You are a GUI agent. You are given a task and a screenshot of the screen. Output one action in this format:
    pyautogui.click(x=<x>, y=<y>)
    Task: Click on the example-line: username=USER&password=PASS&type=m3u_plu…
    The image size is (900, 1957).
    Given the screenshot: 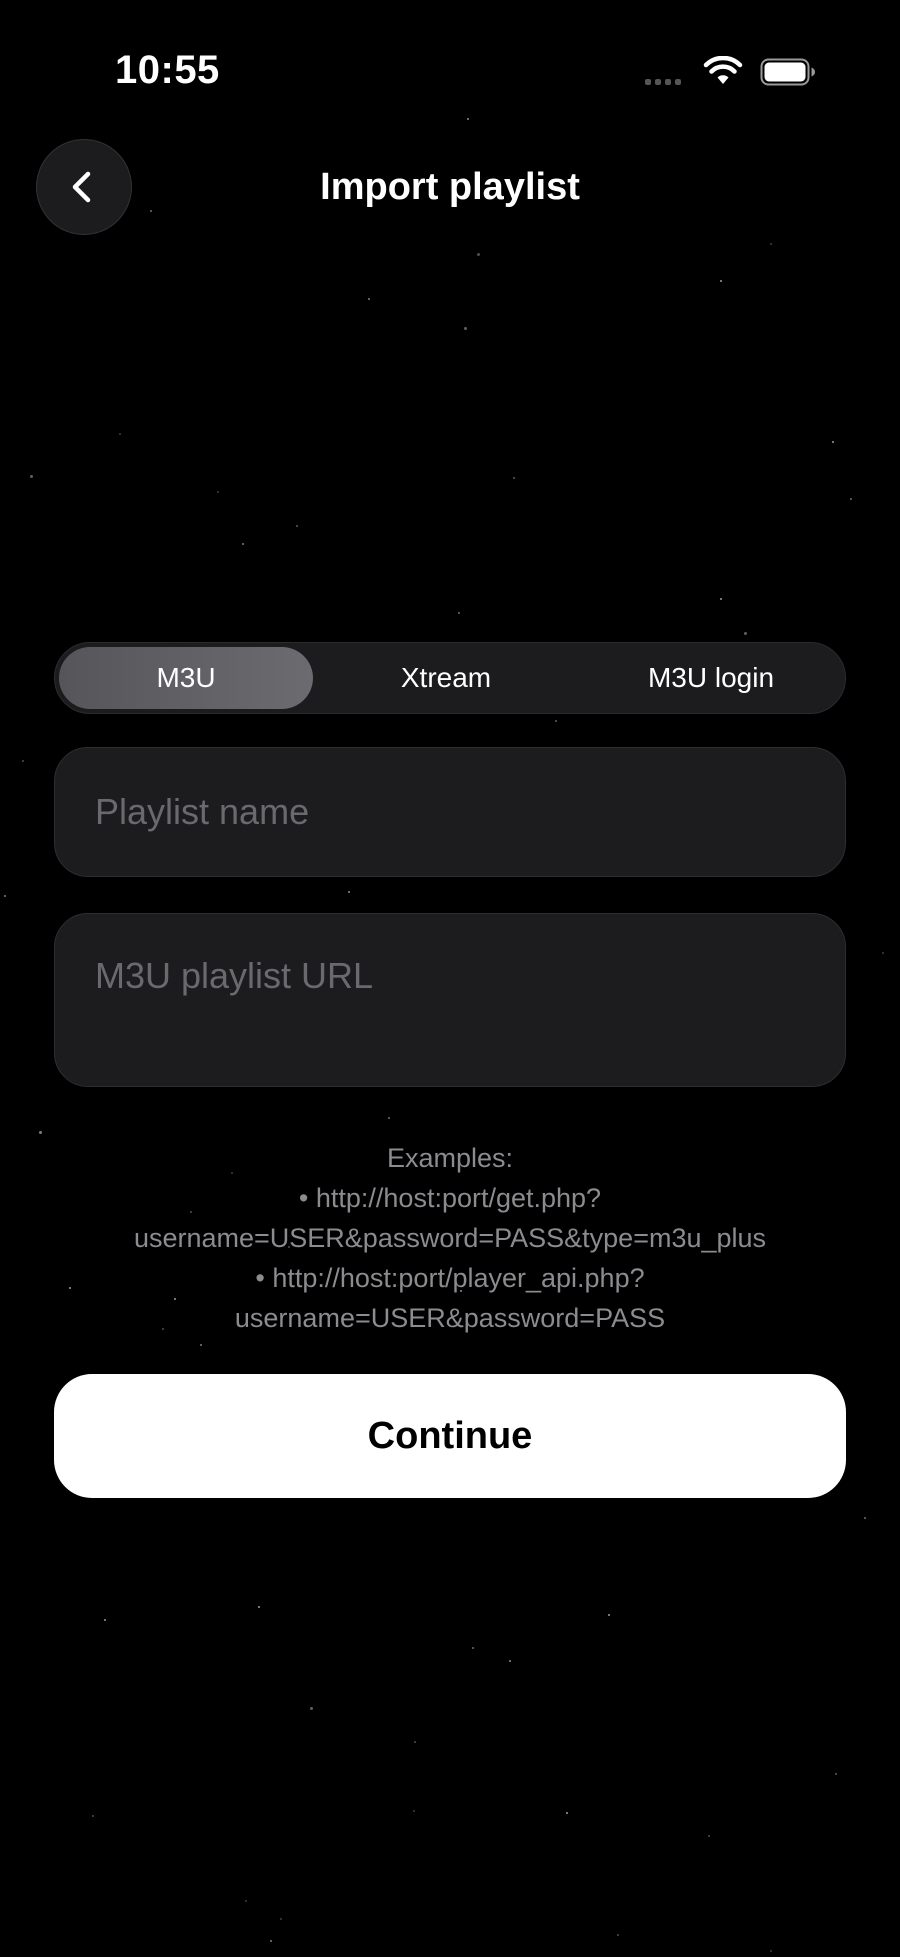 What is the action you would take?
    pyautogui.click(x=450, y=1238)
    